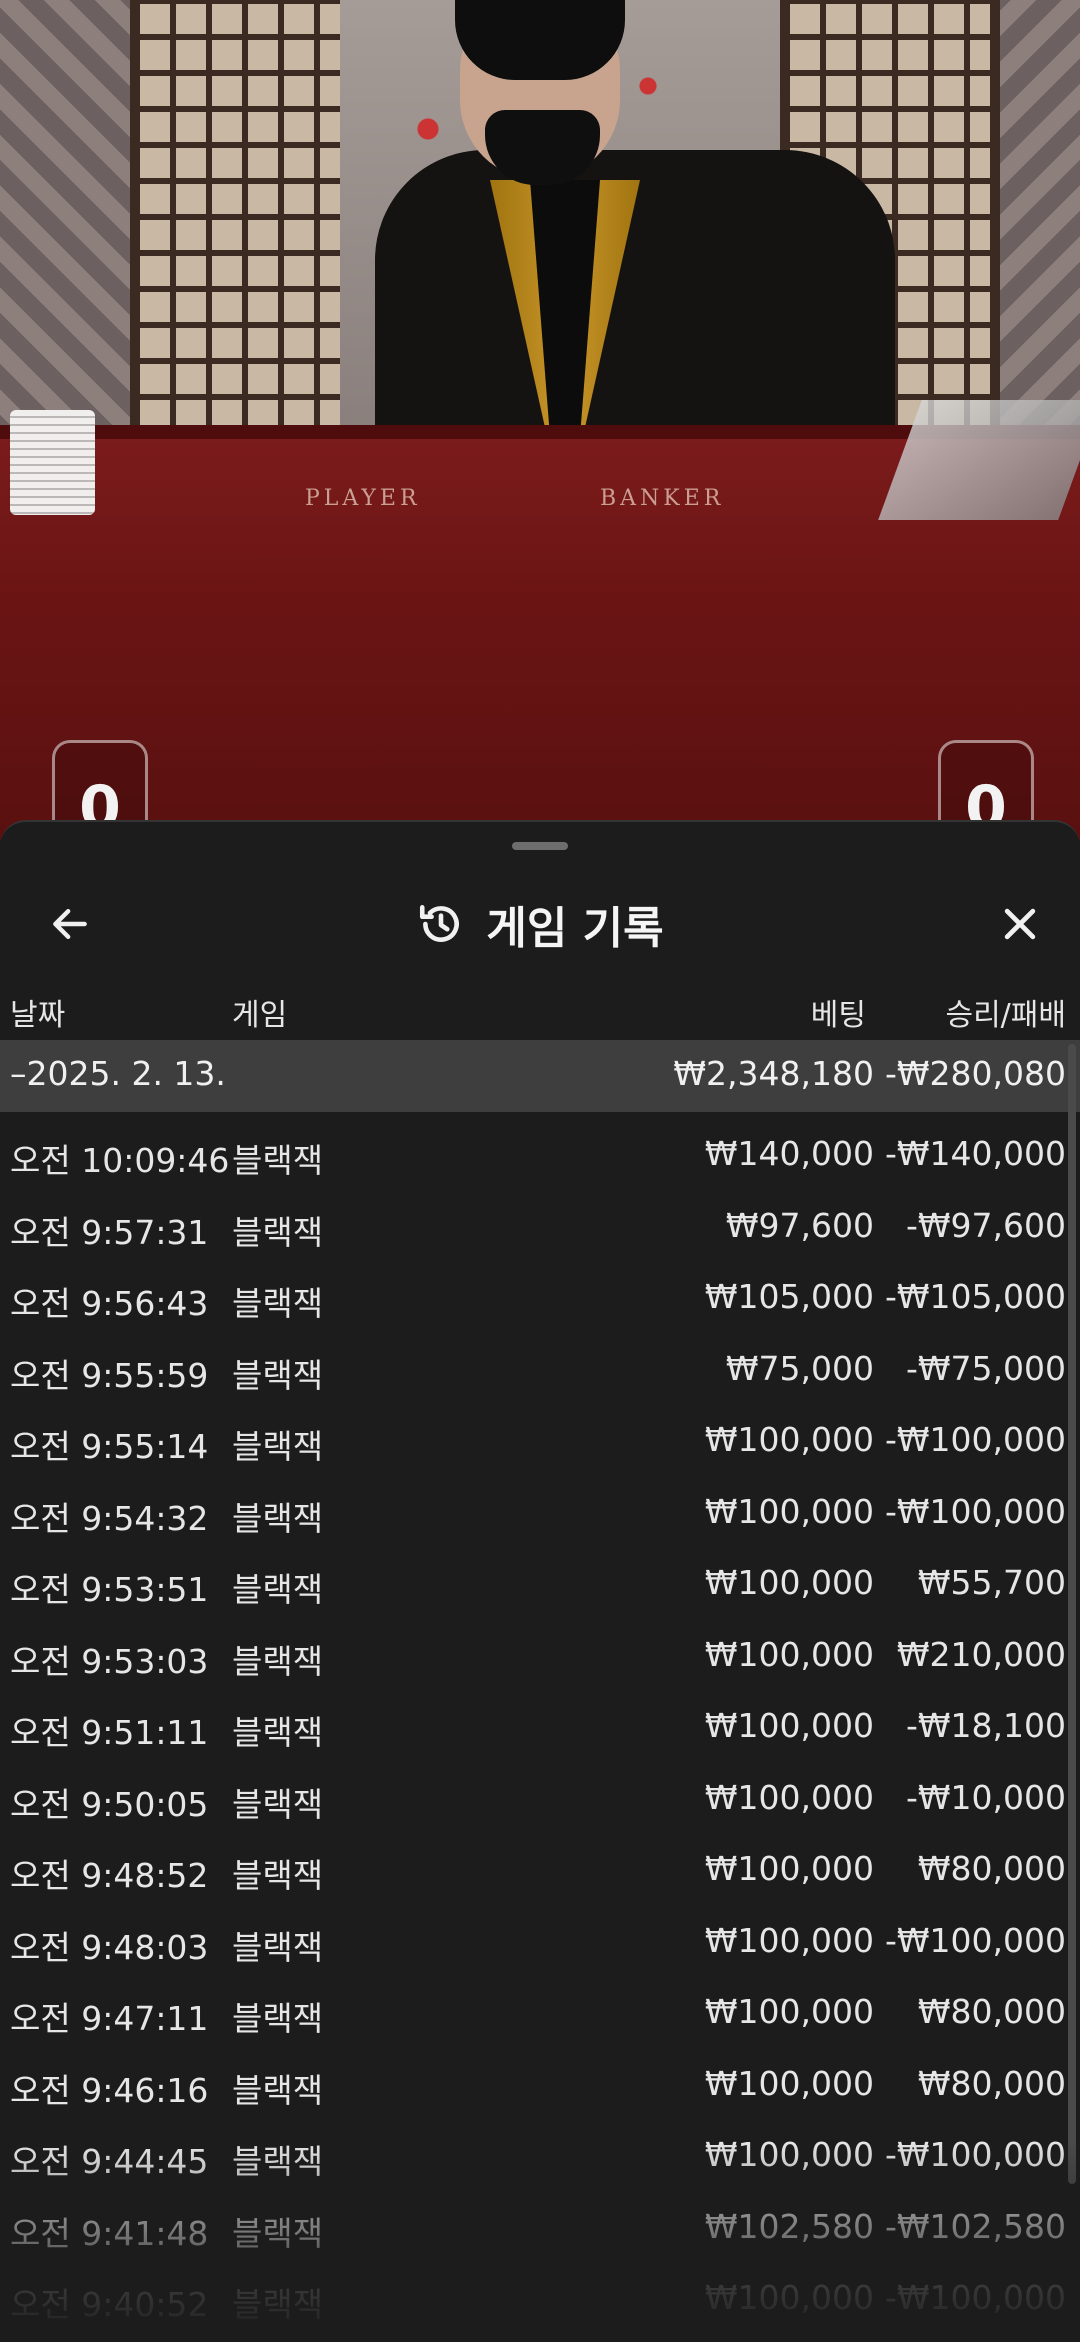  I want to click on backdrop-wall, so click(70, 220).